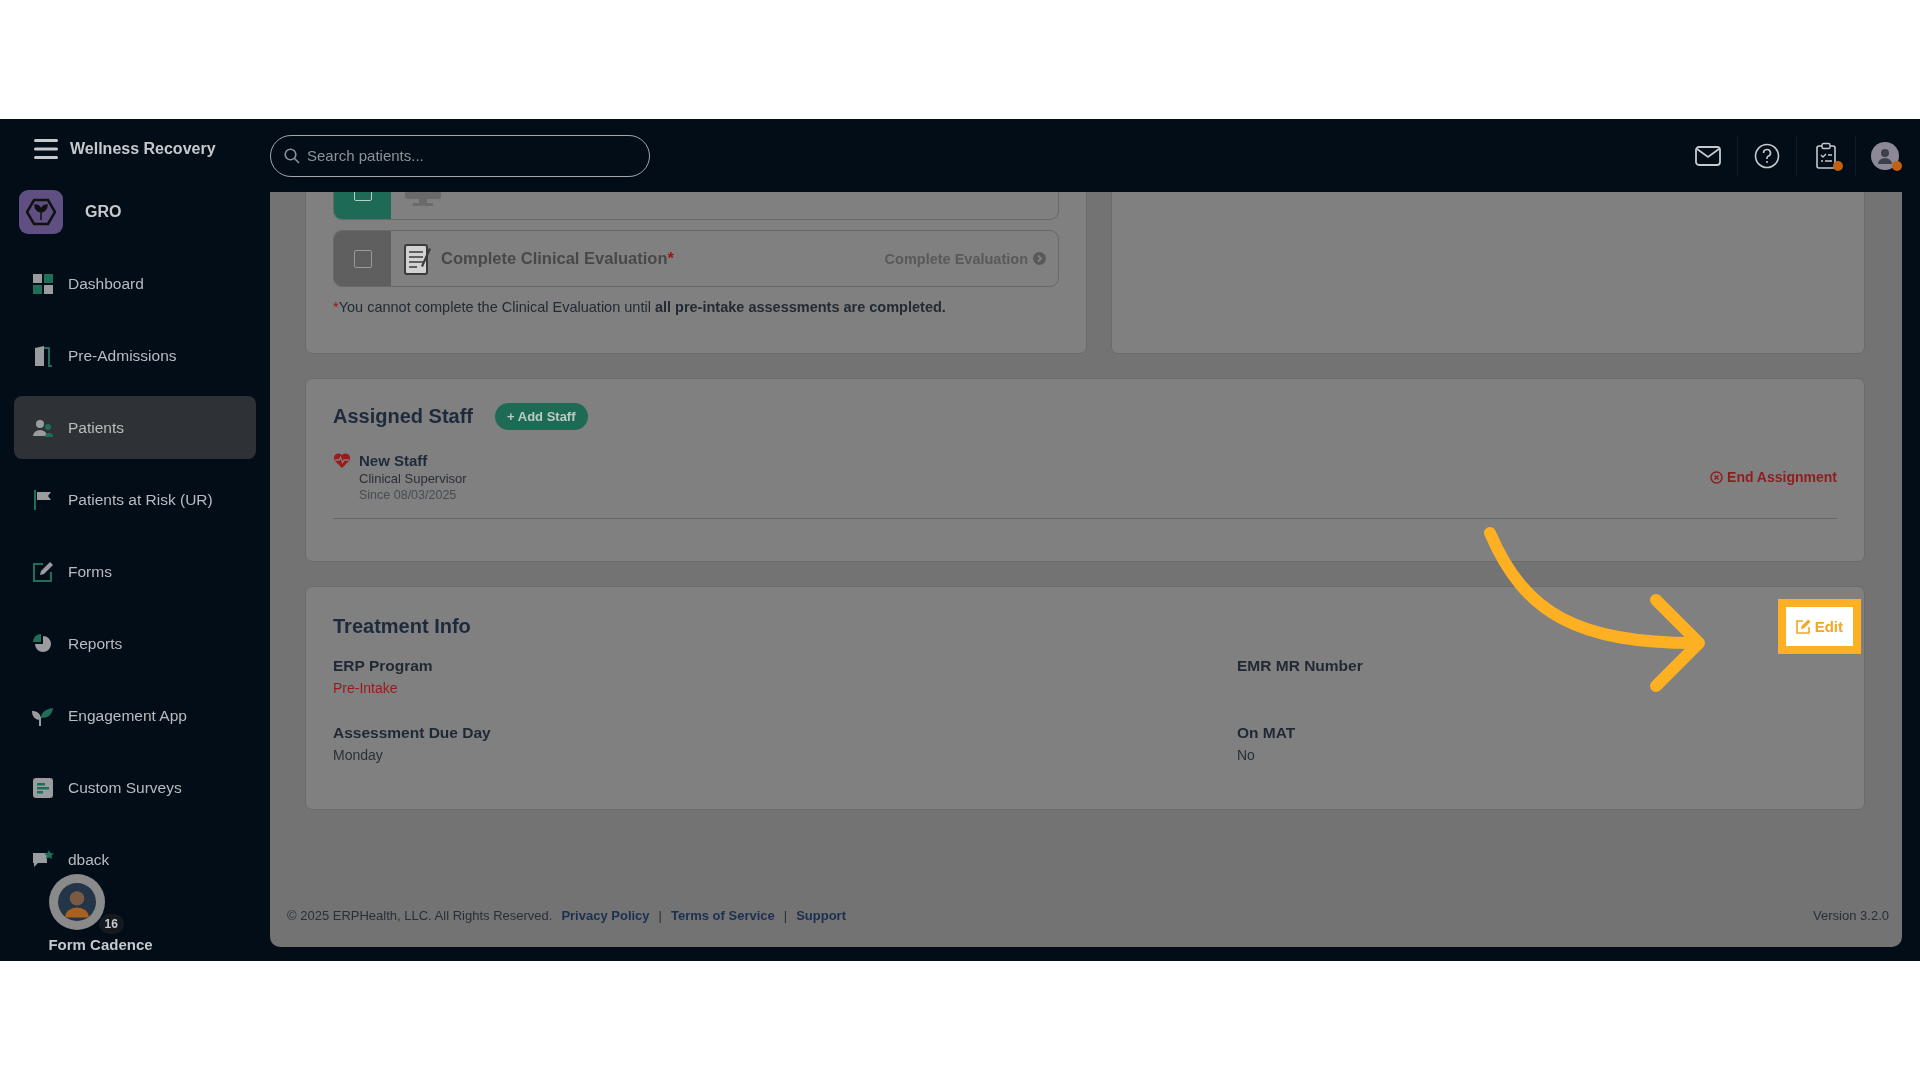 The image size is (1920, 1080). I want to click on sidebar-item: dback, so click(135, 859).